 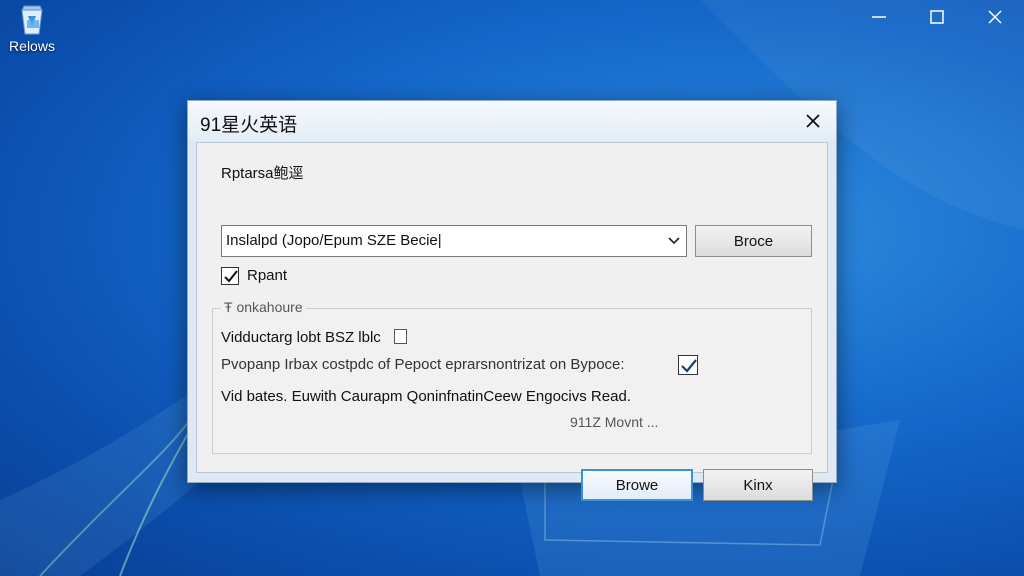 What do you see at coordinates (674, 241) in the screenshot?
I see `chevron-down-icon` at bounding box center [674, 241].